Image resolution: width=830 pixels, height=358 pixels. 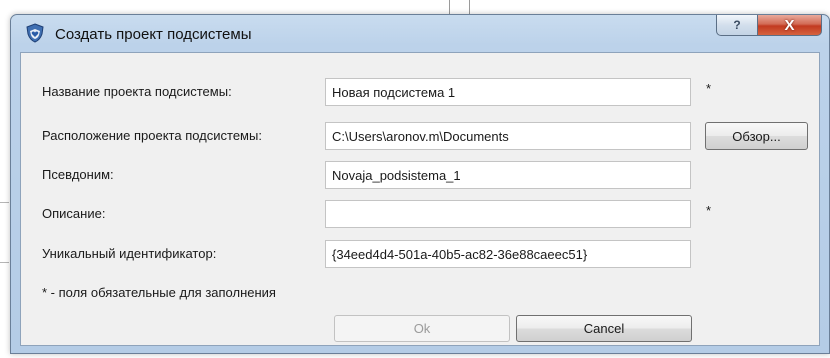 What do you see at coordinates (74, 213) in the screenshot?
I see `description-label: Описание:` at bounding box center [74, 213].